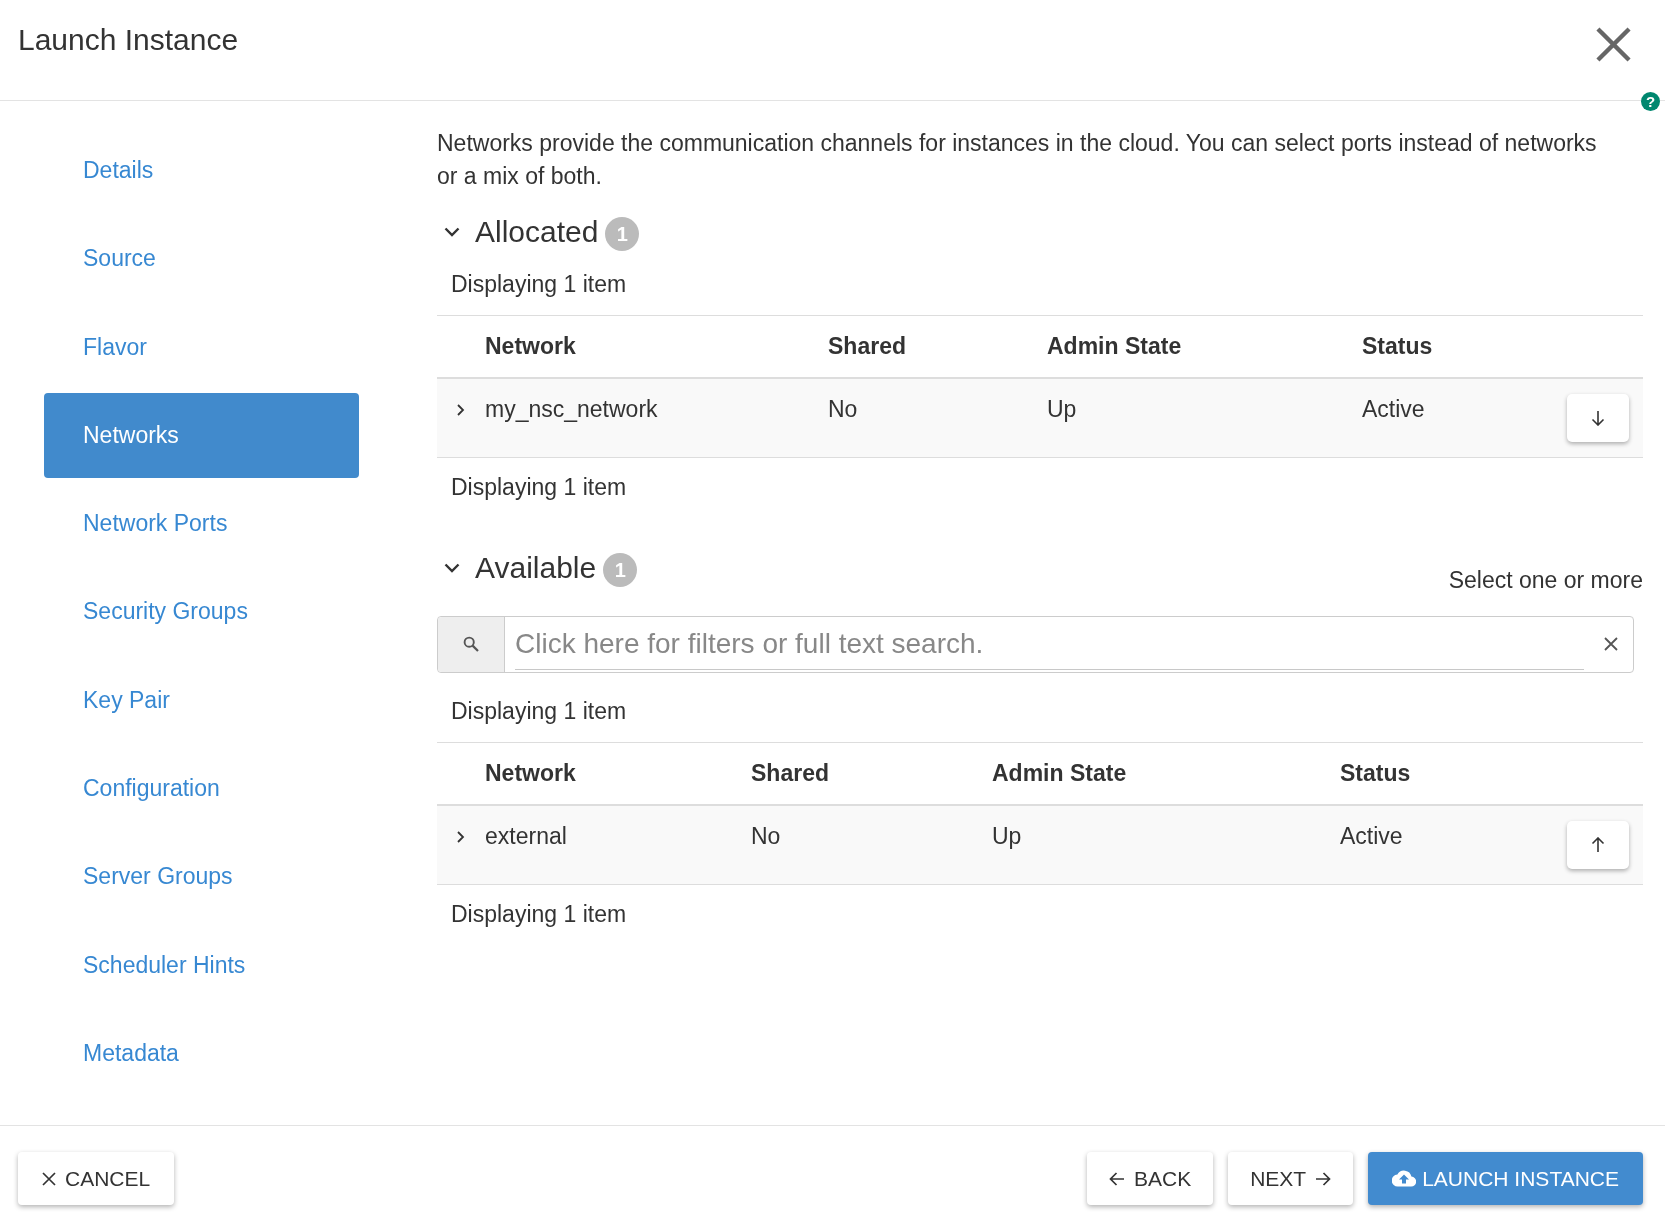 This screenshot has height=1223, width=1665. What do you see at coordinates (1611, 644) in the screenshot?
I see `clear-icon` at bounding box center [1611, 644].